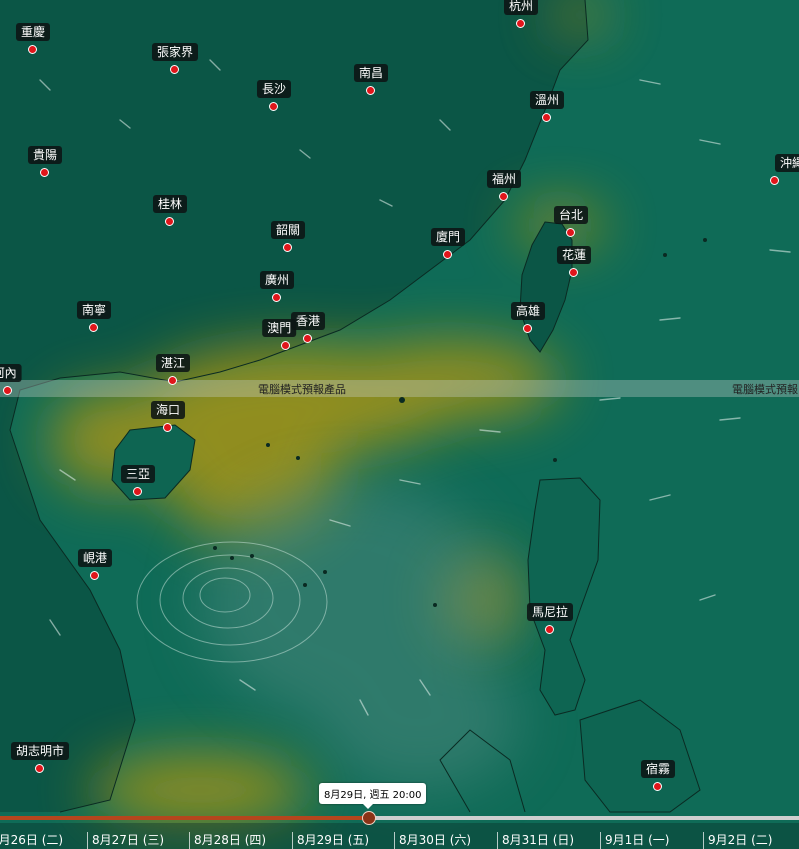  Describe the element at coordinates (371, 73) in the screenshot. I see `city-label: 南昌` at that location.